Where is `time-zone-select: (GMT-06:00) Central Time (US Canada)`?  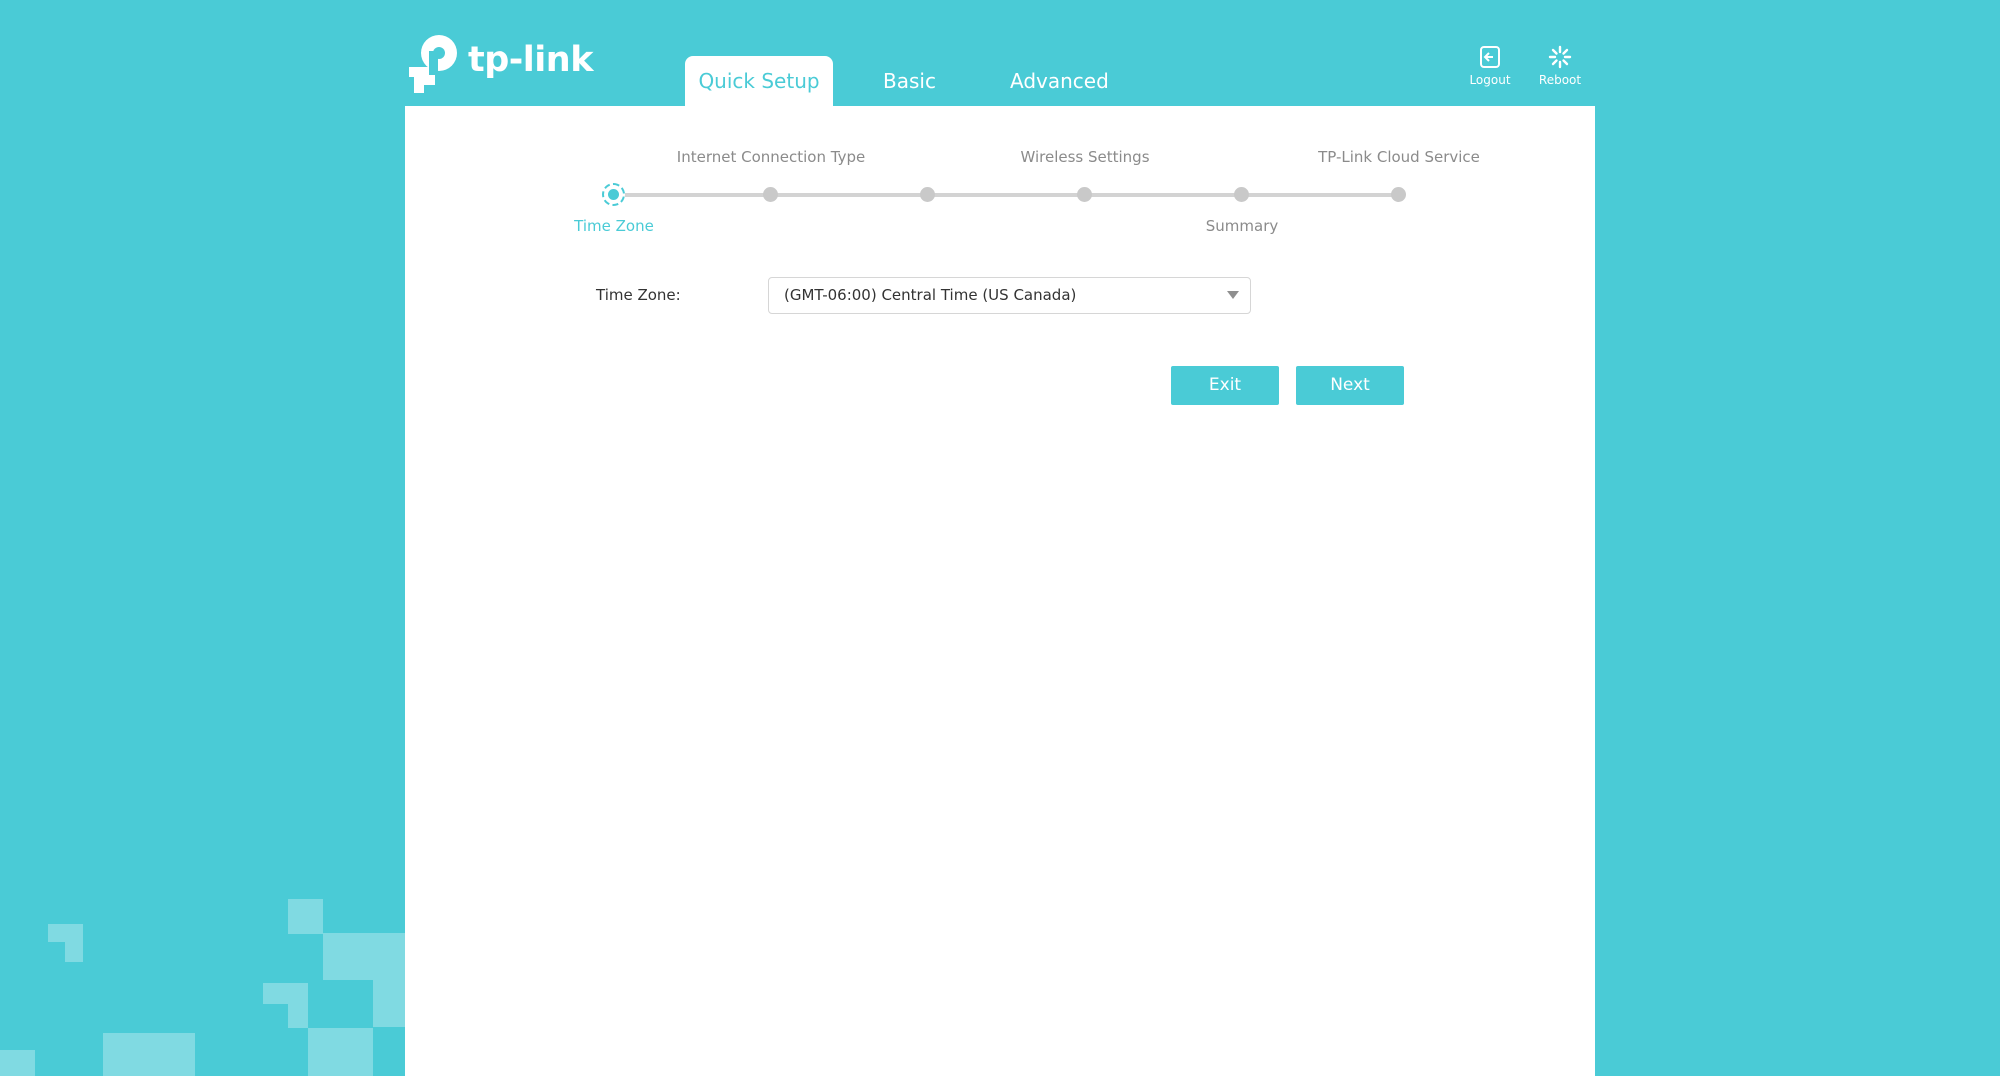
time-zone-select: (GMT-06:00) Central Time (US Canada) is located at coordinates (1009, 295).